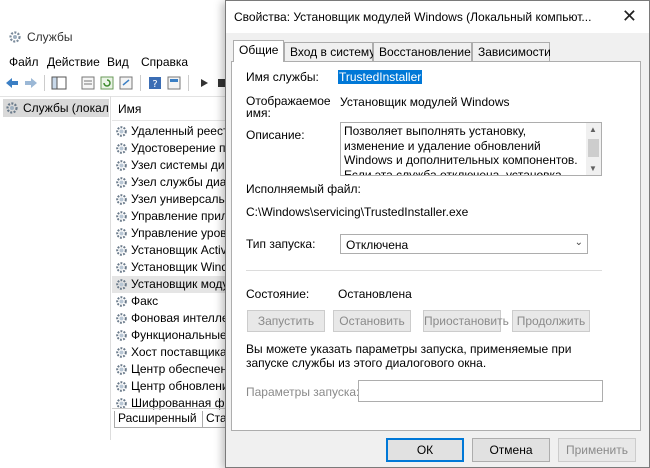 This screenshot has height=468, width=650. Describe the element at coordinates (180, 369) in the screenshot. I see `service-row-name: Центр обеспечени` at that location.